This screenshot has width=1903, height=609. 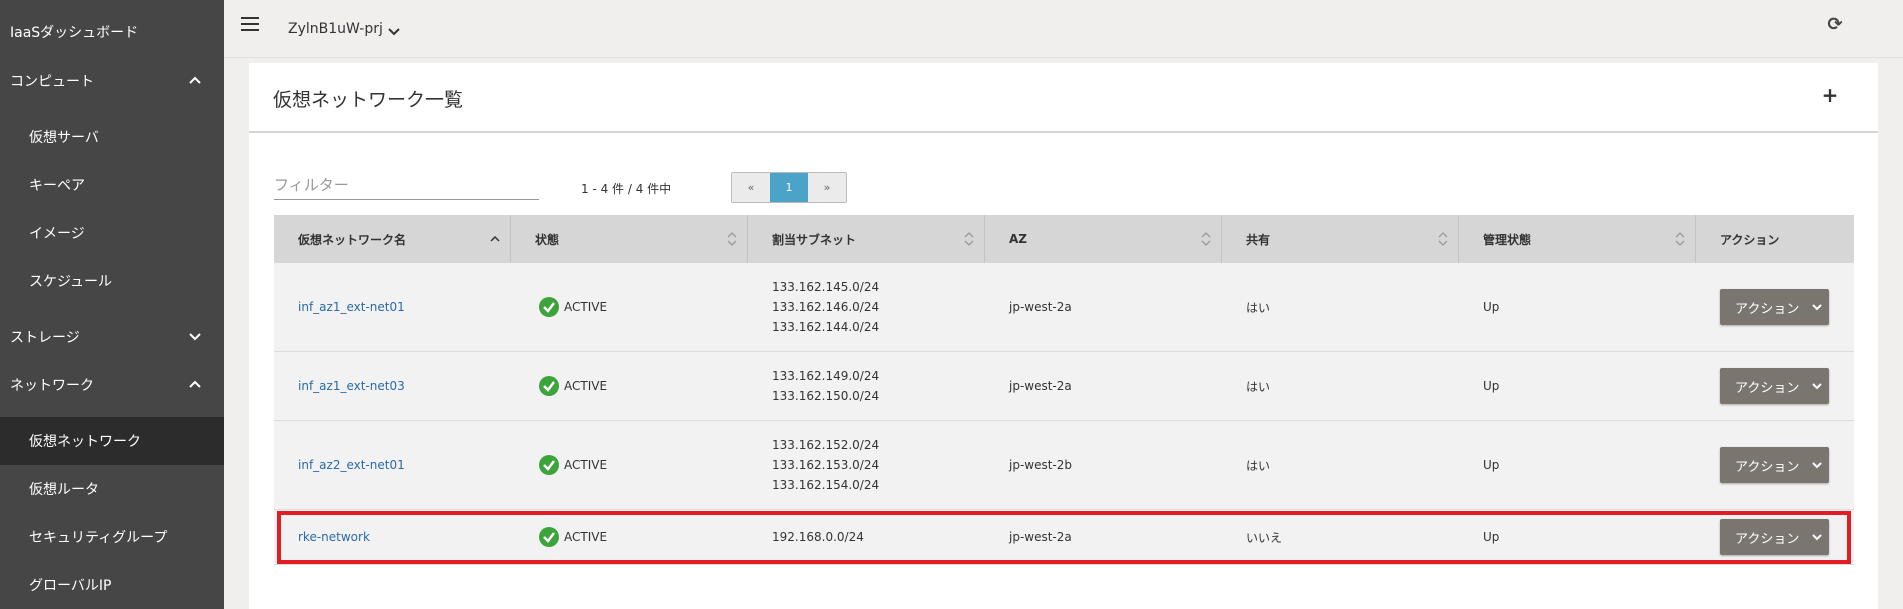 What do you see at coordinates (368, 100) in the screenshot?
I see `page-title: 仮想ネットワーク一覧` at bounding box center [368, 100].